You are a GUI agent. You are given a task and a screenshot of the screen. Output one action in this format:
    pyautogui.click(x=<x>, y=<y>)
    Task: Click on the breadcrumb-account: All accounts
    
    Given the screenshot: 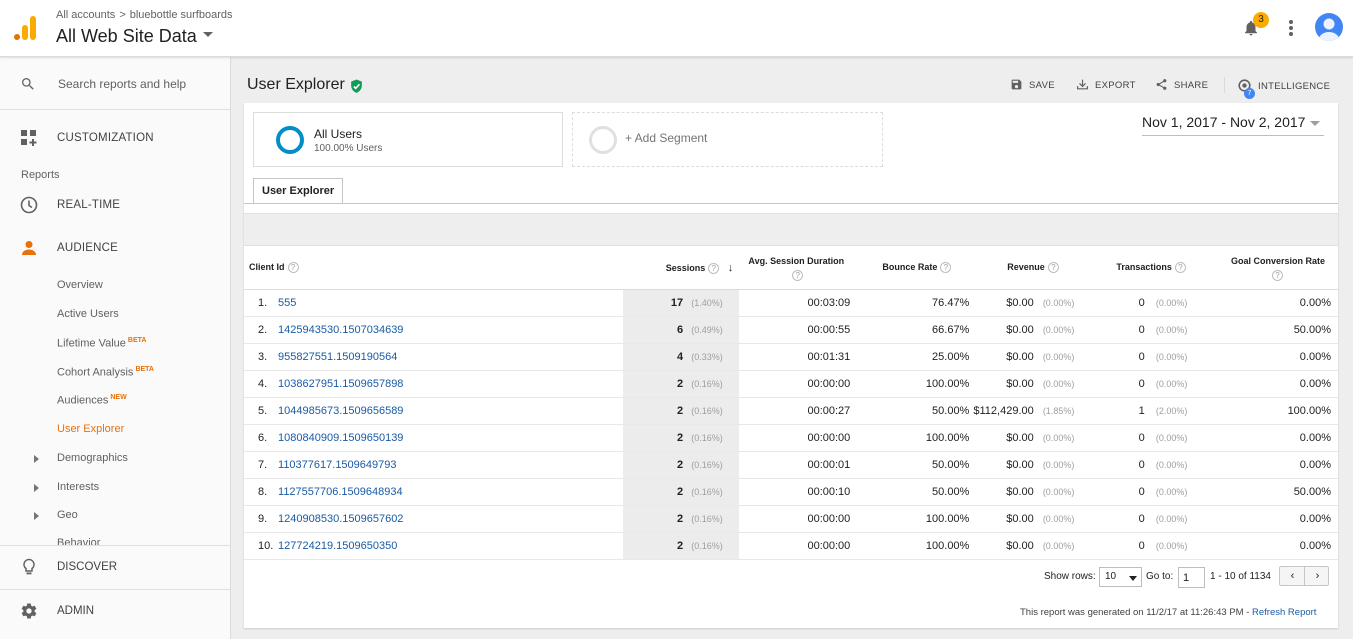 What is the action you would take?
    pyautogui.click(x=85, y=15)
    